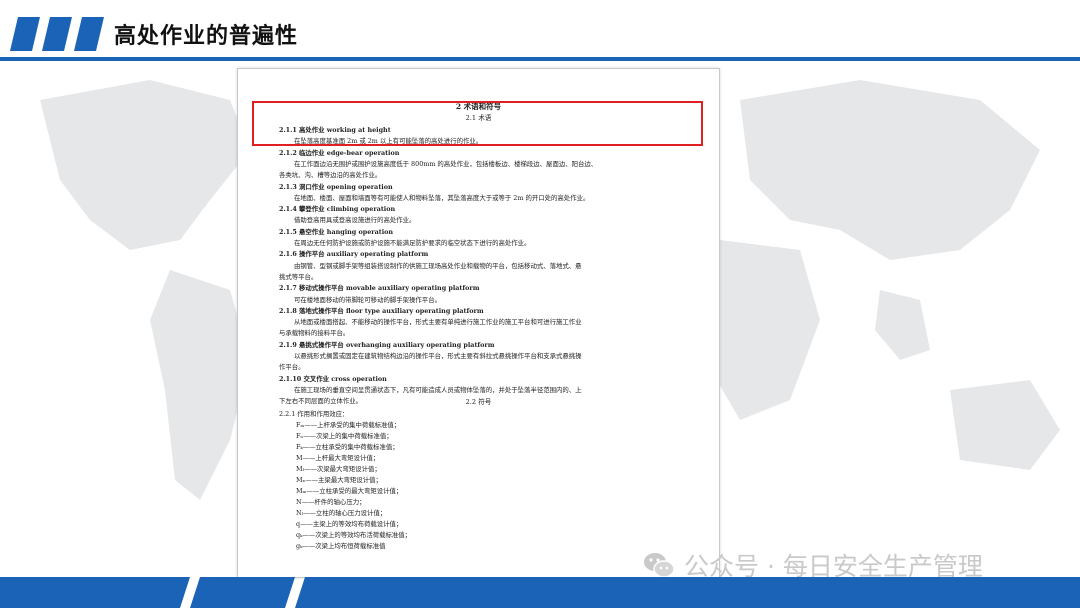  What do you see at coordinates (540, 592) in the screenshot?
I see `footer-bar` at bounding box center [540, 592].